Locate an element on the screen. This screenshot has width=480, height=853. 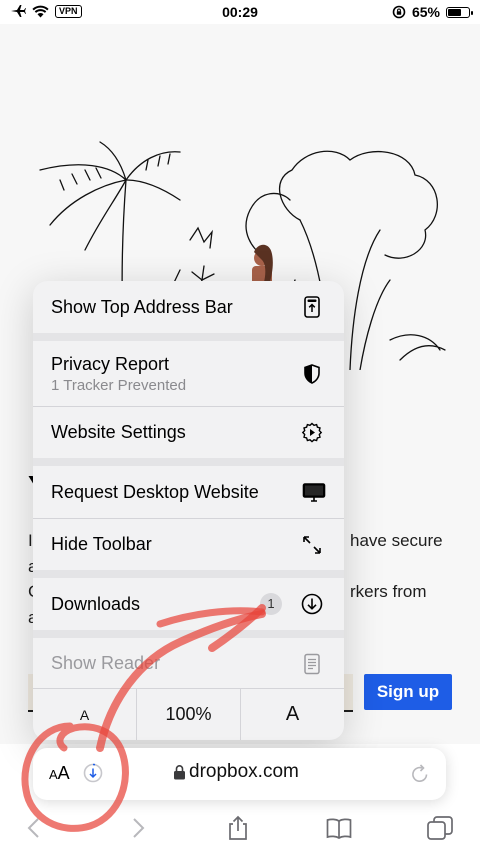
bottom-toolbar is located at coordinates (240, 829).